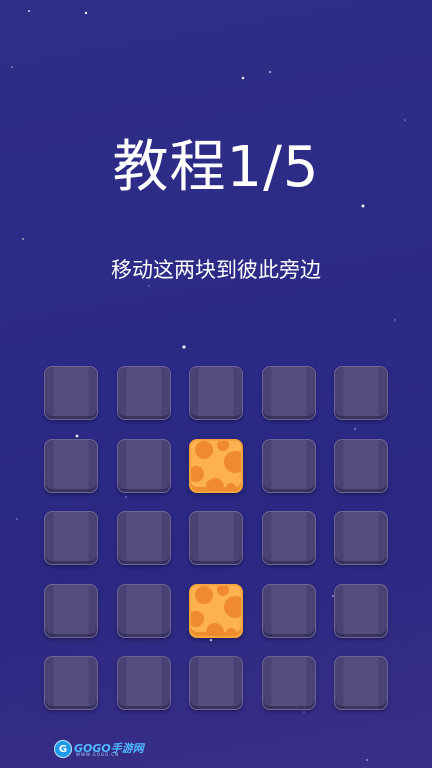 The width and height of the screenshot is (432, 768). What do you see at coordinates (216, 270) in the screenshot?
I see `tutorial-instruction: 移动这两块到彼此旁边` at bounding box center [216, 270].